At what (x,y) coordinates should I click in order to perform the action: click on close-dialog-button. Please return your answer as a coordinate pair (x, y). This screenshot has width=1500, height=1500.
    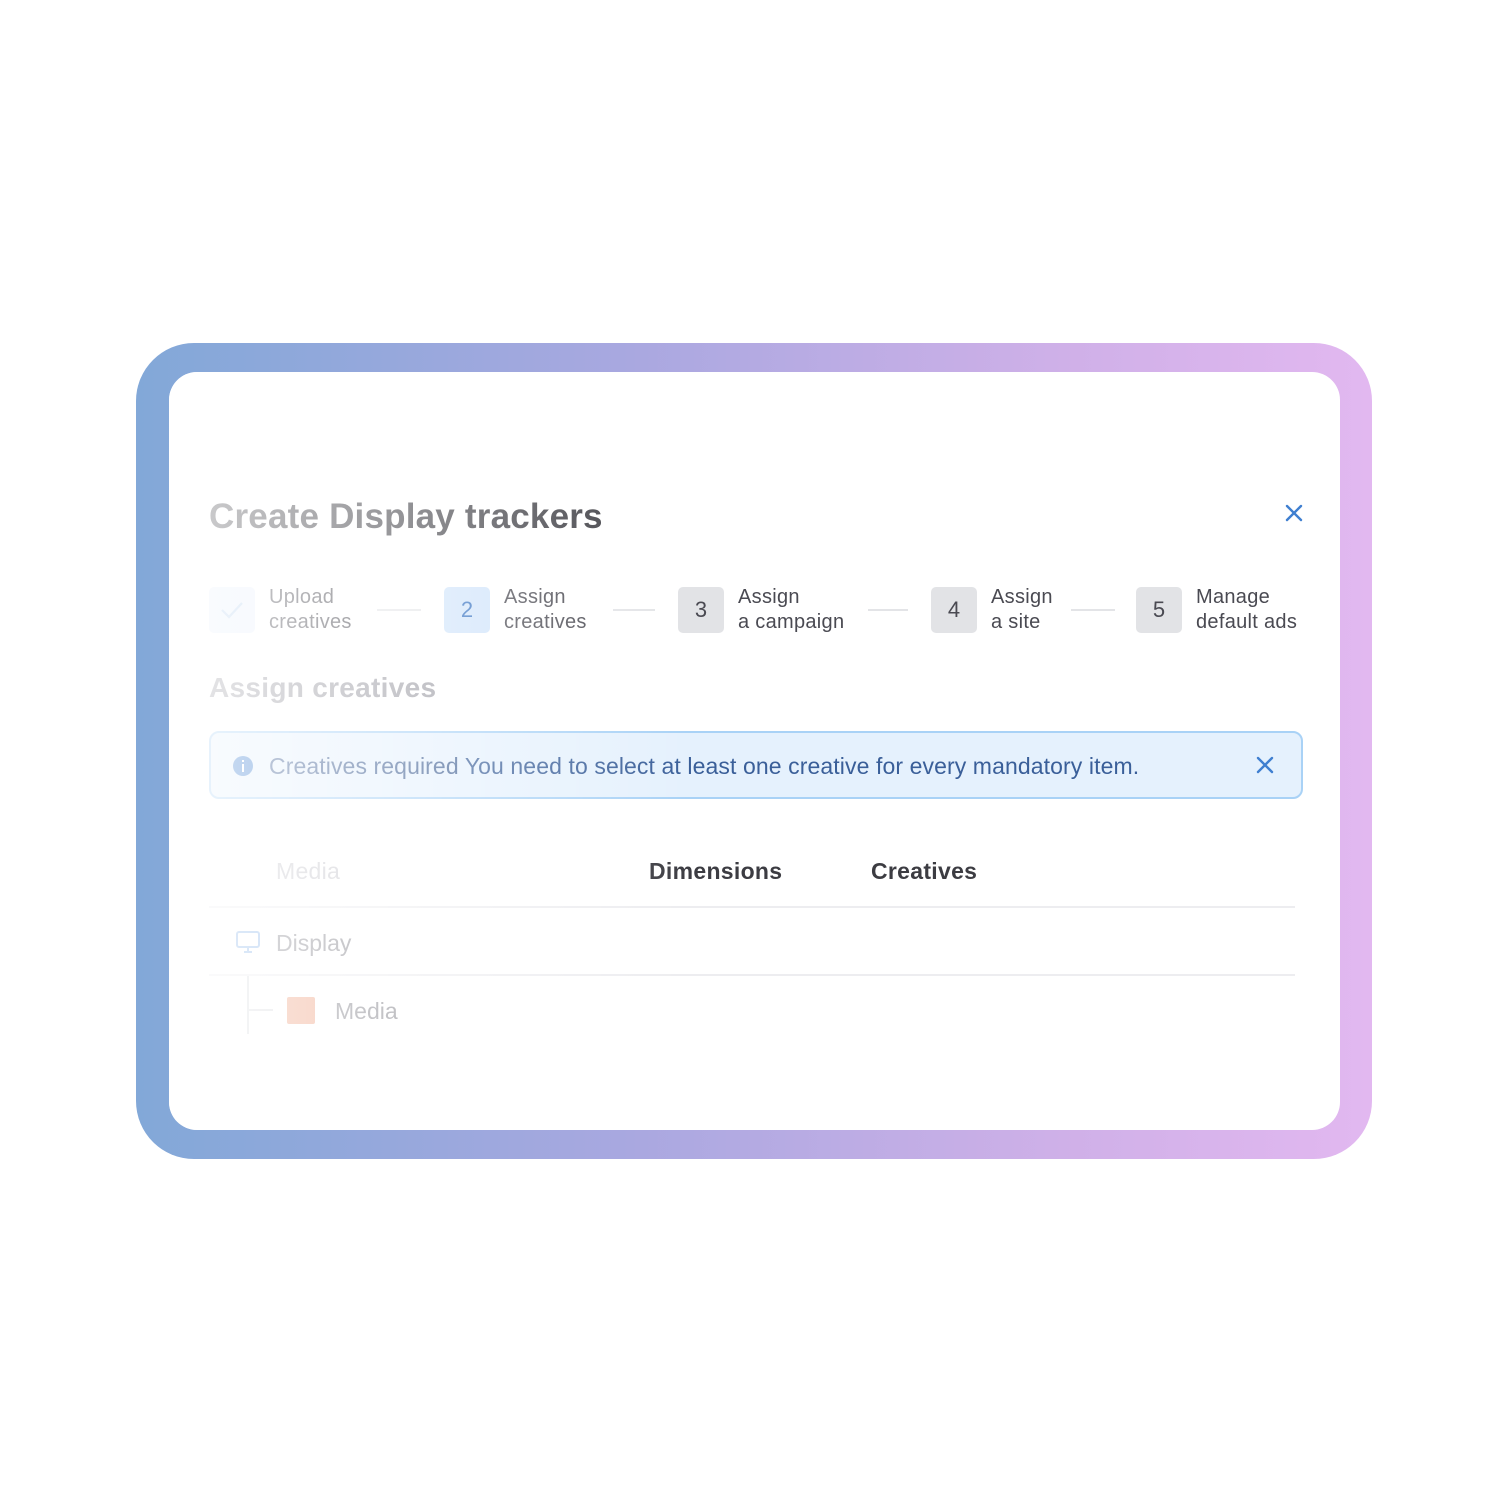
    Looking at the image, I should click on (1294, 513).